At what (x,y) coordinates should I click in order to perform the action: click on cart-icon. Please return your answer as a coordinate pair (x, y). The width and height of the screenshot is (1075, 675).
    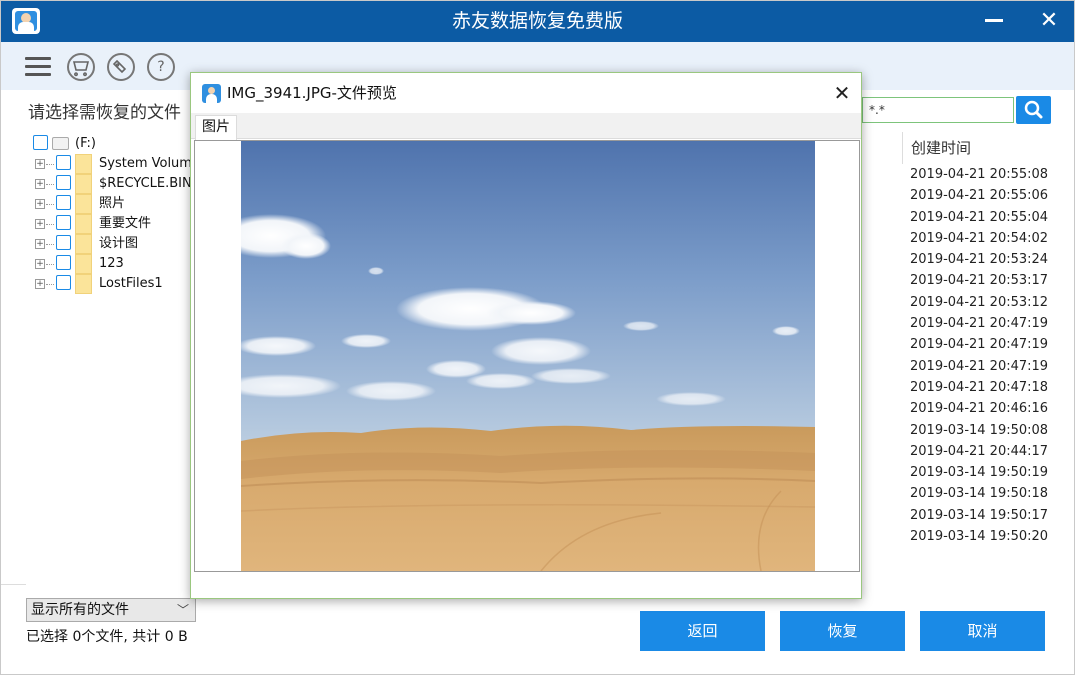
    Looking at the image, I should click on (81, 67).